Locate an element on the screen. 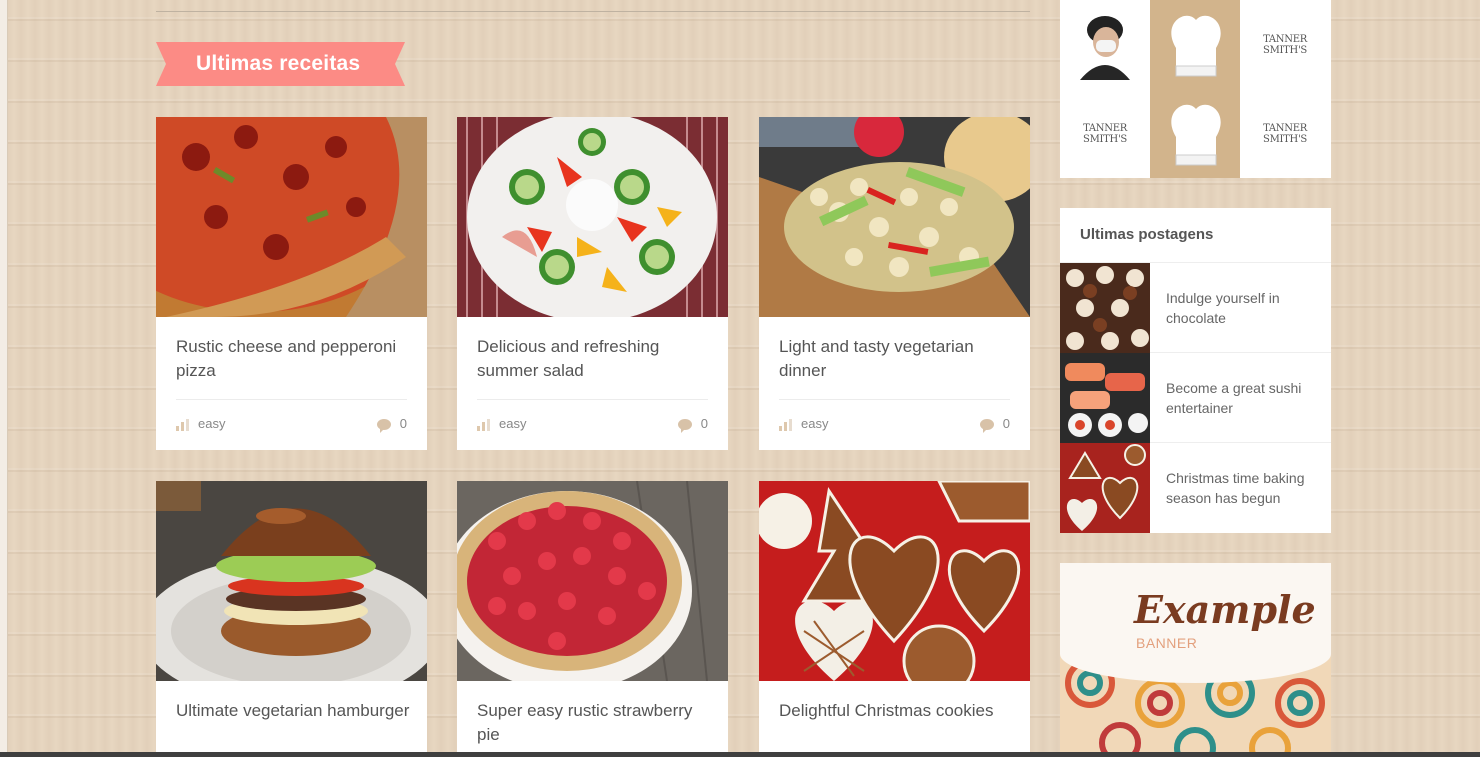 The width and height of the screenshot is (1480, 757). recipe-image-pizza is located at coordinates (291, 217).